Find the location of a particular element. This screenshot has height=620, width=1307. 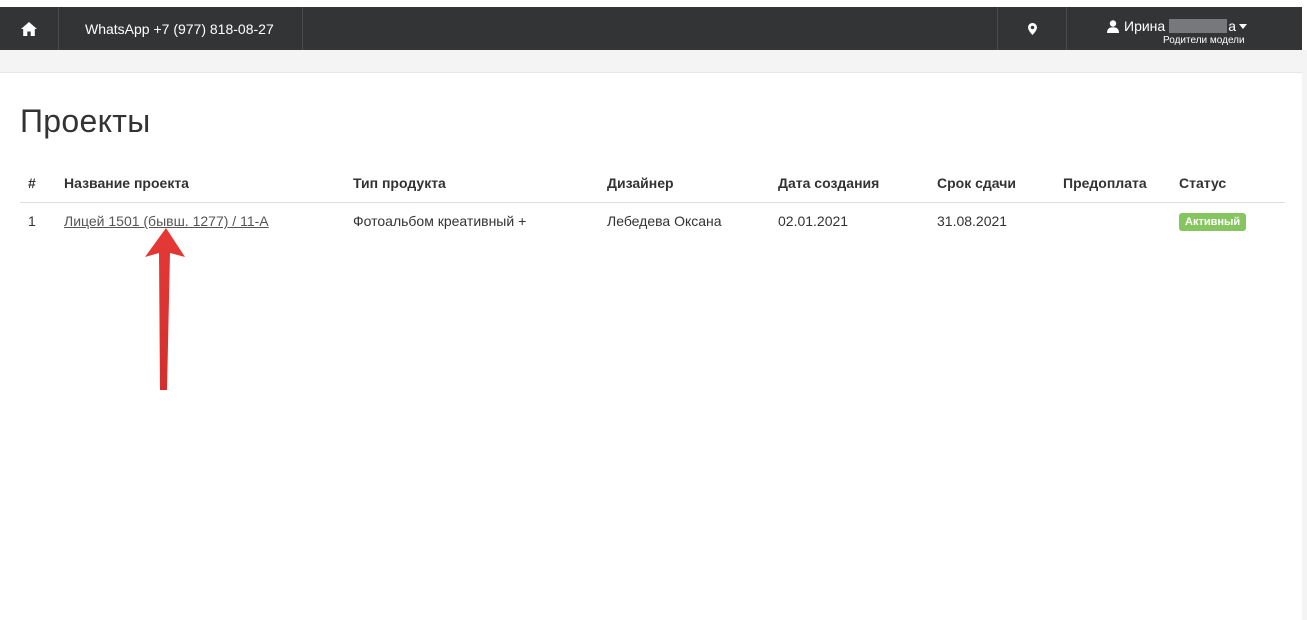

project-link: Лицей 1501 (бывш. 1277) / 11-А is located at coordinates (166, 221).